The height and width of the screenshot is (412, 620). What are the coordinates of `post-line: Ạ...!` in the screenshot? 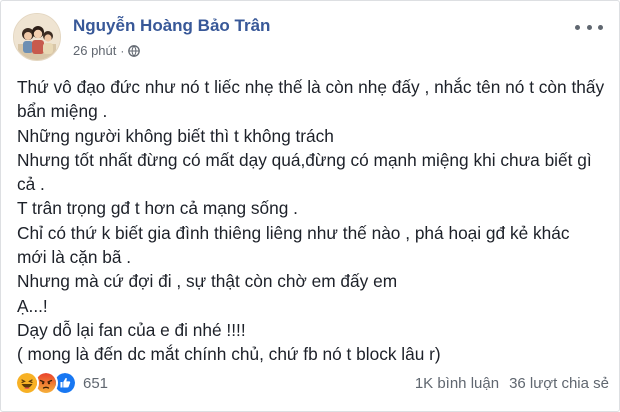 It's located at (32, 305).